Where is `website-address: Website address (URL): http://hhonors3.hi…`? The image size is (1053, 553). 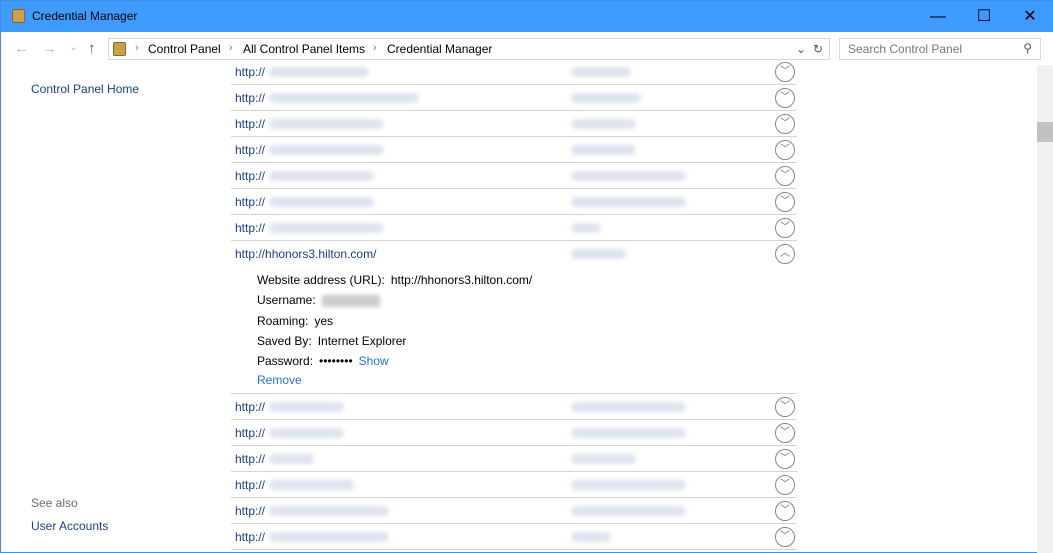 website-address: Website address (URL): http://hhonors3.hi… is located at coordinates (395, 280).